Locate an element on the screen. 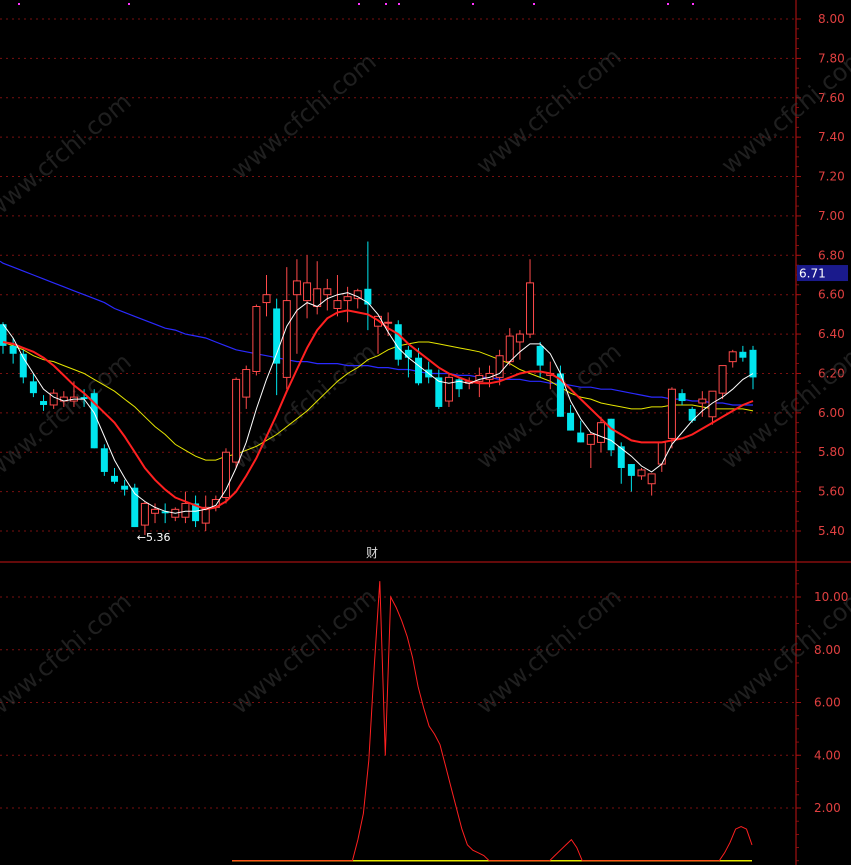 Image resolution: width=851 pixels, height=865 pixels. main-y-tick-label: 6.00 is located at coordinates (831, 413).